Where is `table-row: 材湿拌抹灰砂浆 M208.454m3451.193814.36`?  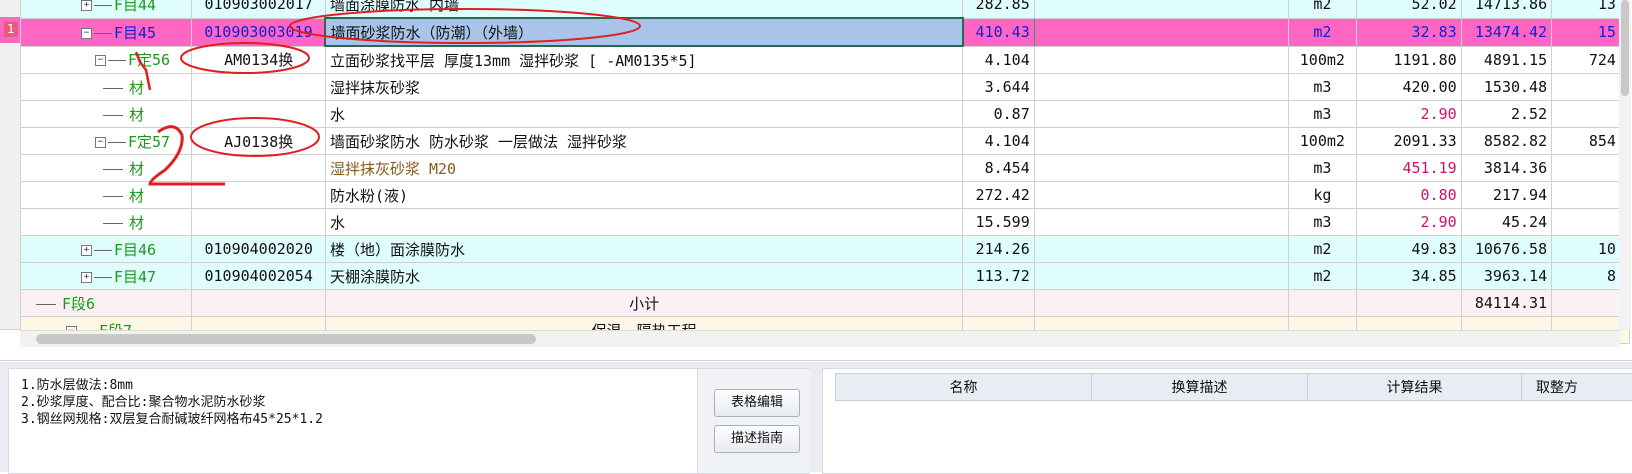
table-row: 材湿拌抹灰砂浆 M208.454m3451.193814.36 is located at coordinates (825, 168).